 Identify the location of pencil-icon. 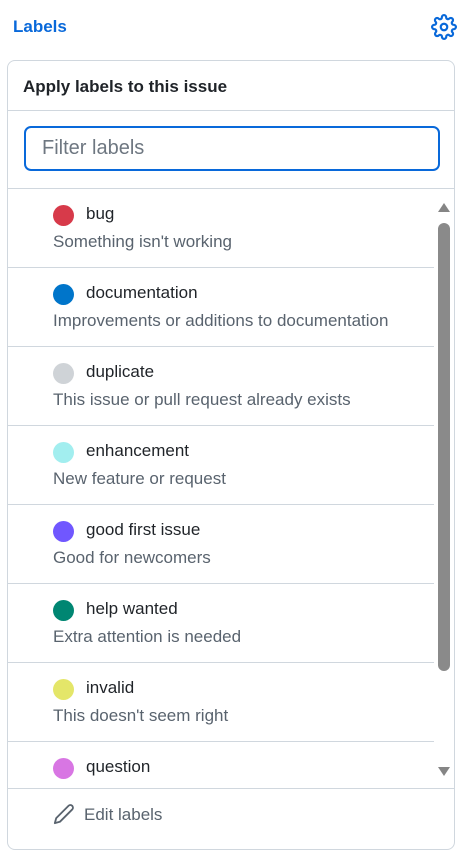
(63, 814).